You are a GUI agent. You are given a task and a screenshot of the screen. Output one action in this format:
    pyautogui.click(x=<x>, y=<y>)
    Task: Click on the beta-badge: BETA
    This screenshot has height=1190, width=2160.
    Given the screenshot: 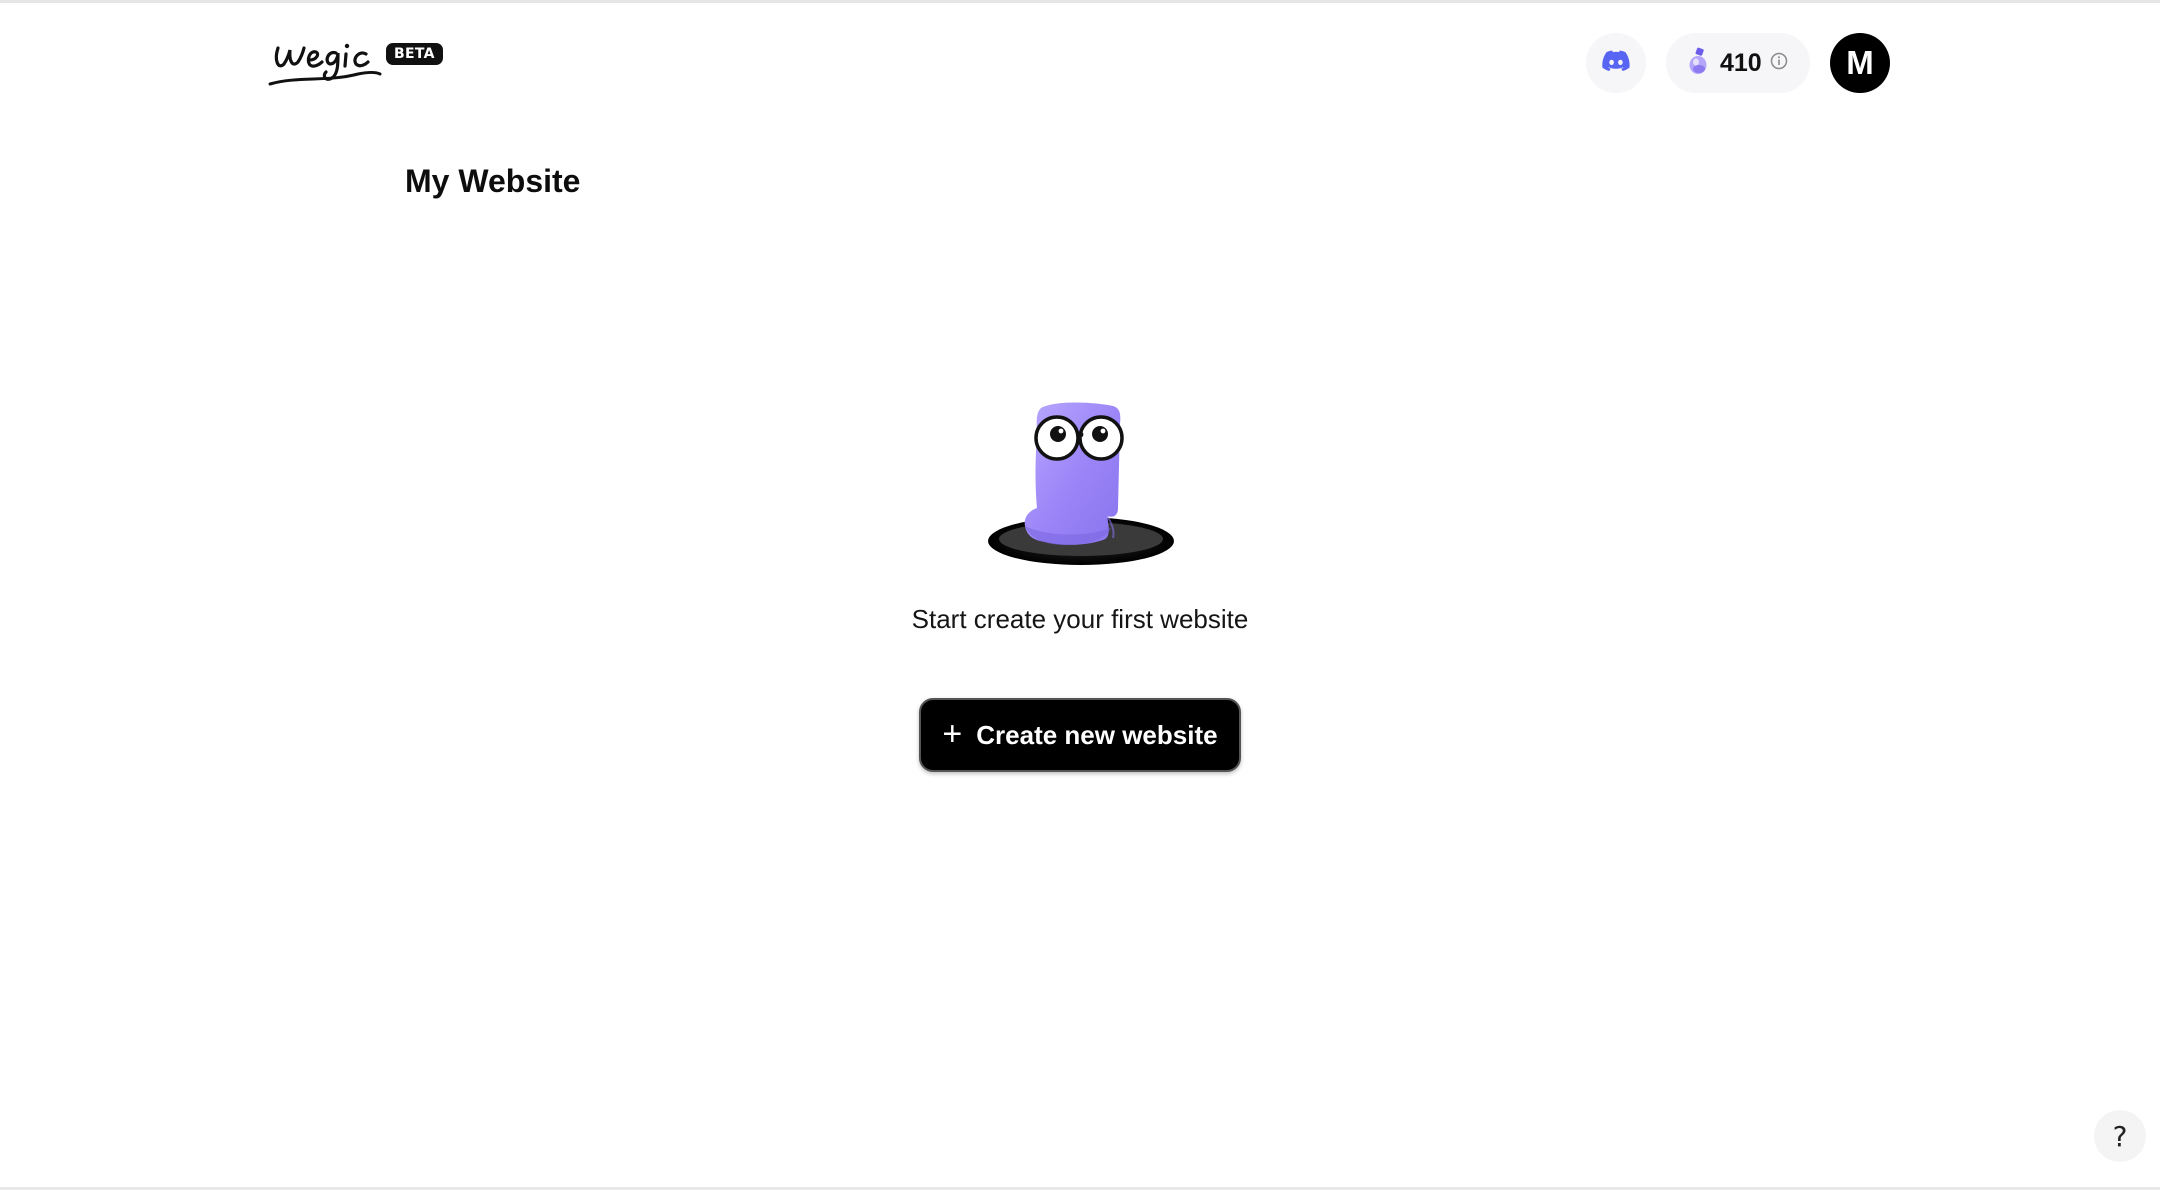 What is the action you would take?
    pyautogui.click(x=414, y=54)
    